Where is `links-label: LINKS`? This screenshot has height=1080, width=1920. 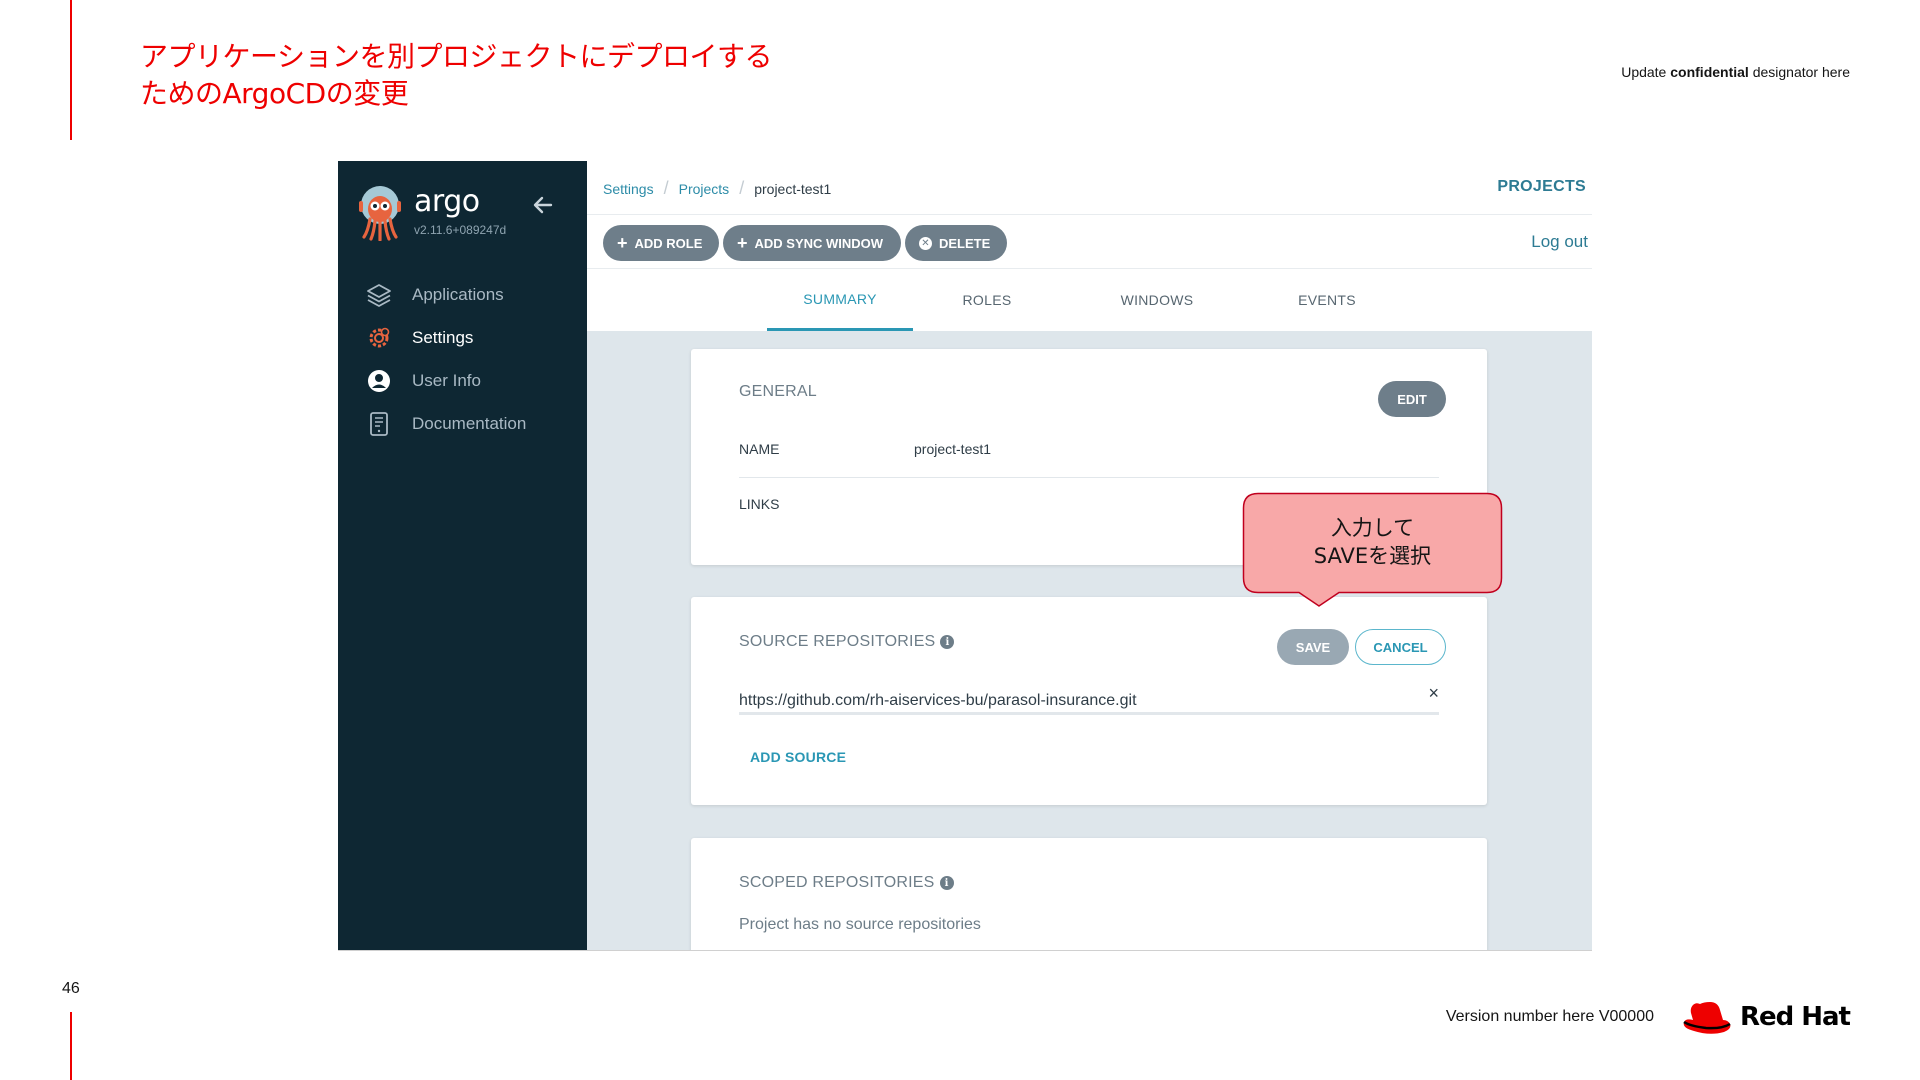 links-label: LINKS is located at coordinates (759, 504).